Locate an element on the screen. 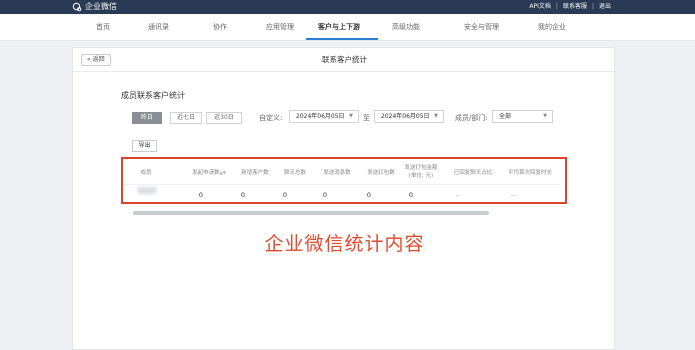  horizontal-scrollbar is located at coordinates (311, 213).